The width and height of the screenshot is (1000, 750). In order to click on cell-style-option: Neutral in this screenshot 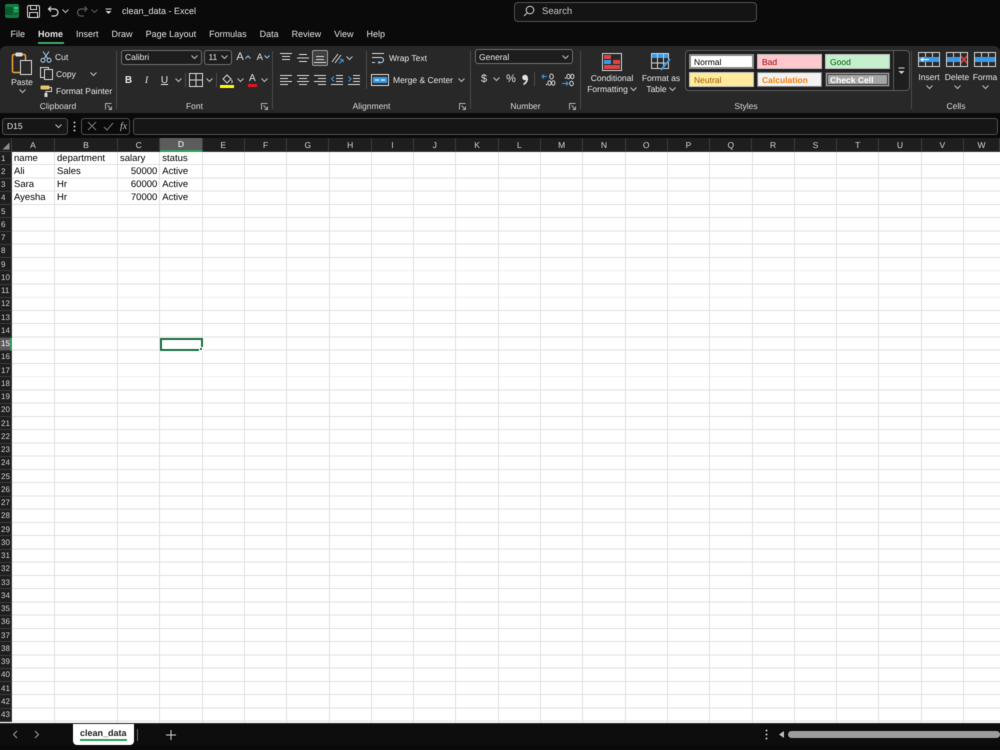, I will do `click(721, 79)`.